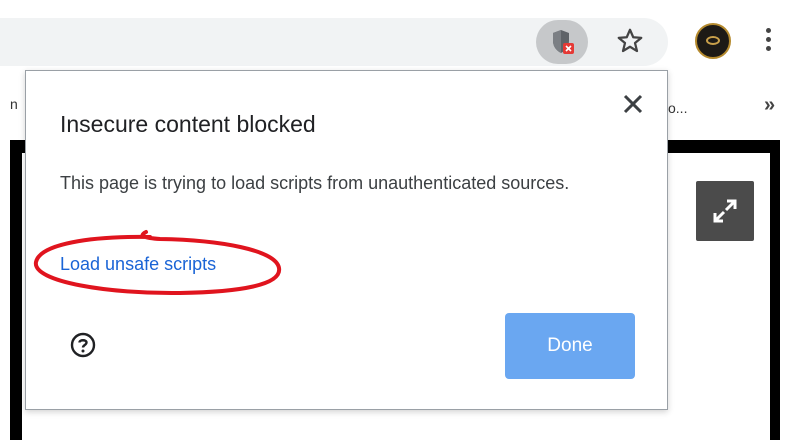  What do you see at coordinates (713, 41) in the screenshot?
I see `profile-avatar` at bounding box center [713, 41].